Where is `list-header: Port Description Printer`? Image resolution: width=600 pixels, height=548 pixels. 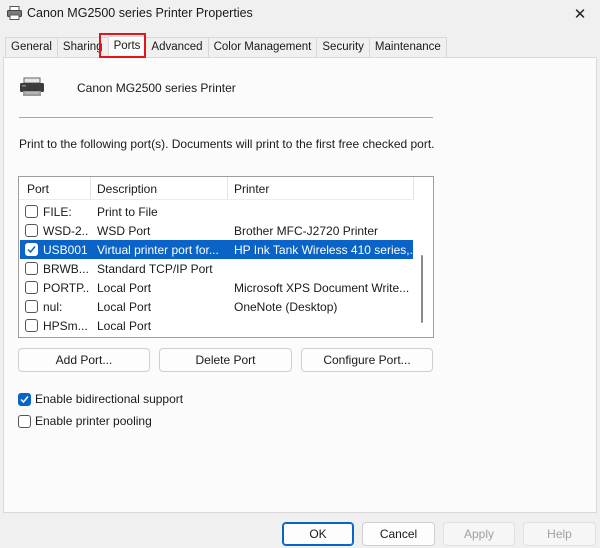
list-header: Port Description Printer is located at coordinates (216, 188).